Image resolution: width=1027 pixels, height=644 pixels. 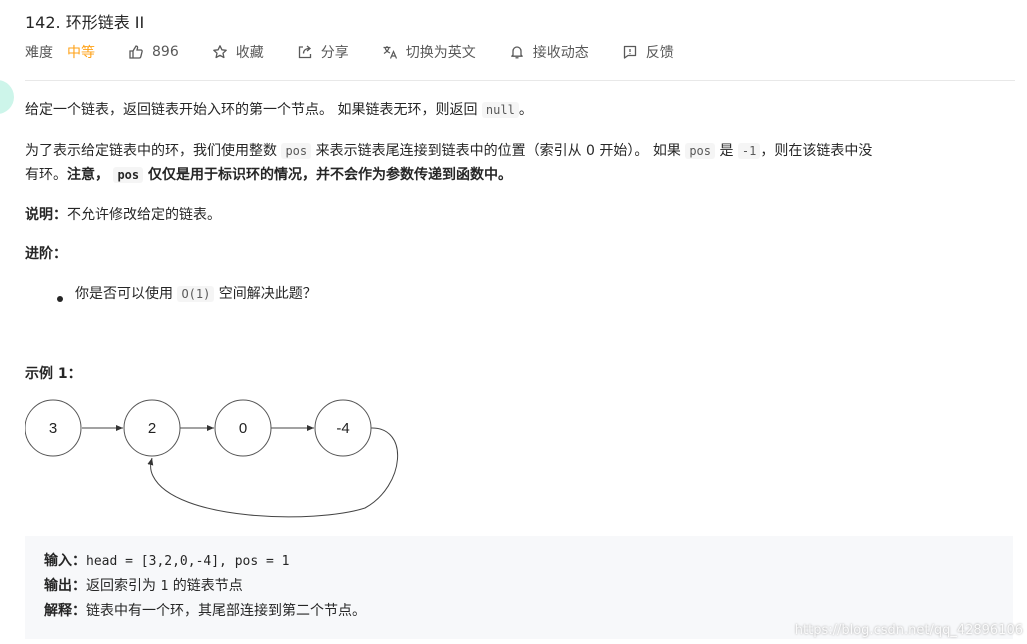 I want to click on csdn-watermark: https://blog.csdn.net/qq_42896106, so click(x=908, y=630).